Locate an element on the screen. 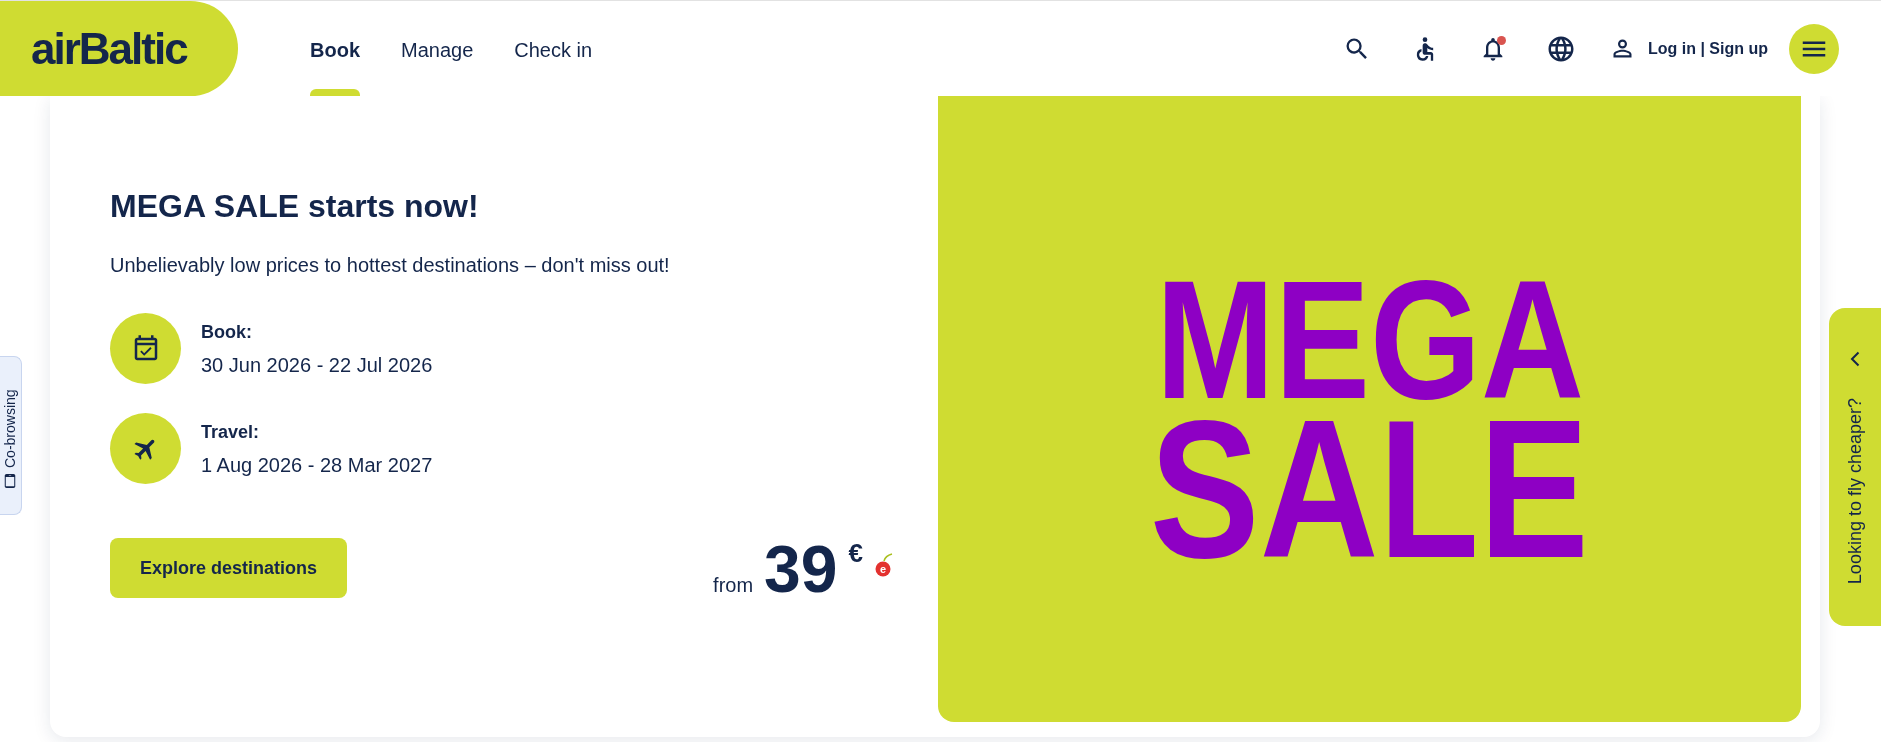 Image resolution: width=1881 pixels, height=742 pixels. period-dates: 30 Jun 2026 - 22 Jul 2026 is located at coordinates (317, 365).